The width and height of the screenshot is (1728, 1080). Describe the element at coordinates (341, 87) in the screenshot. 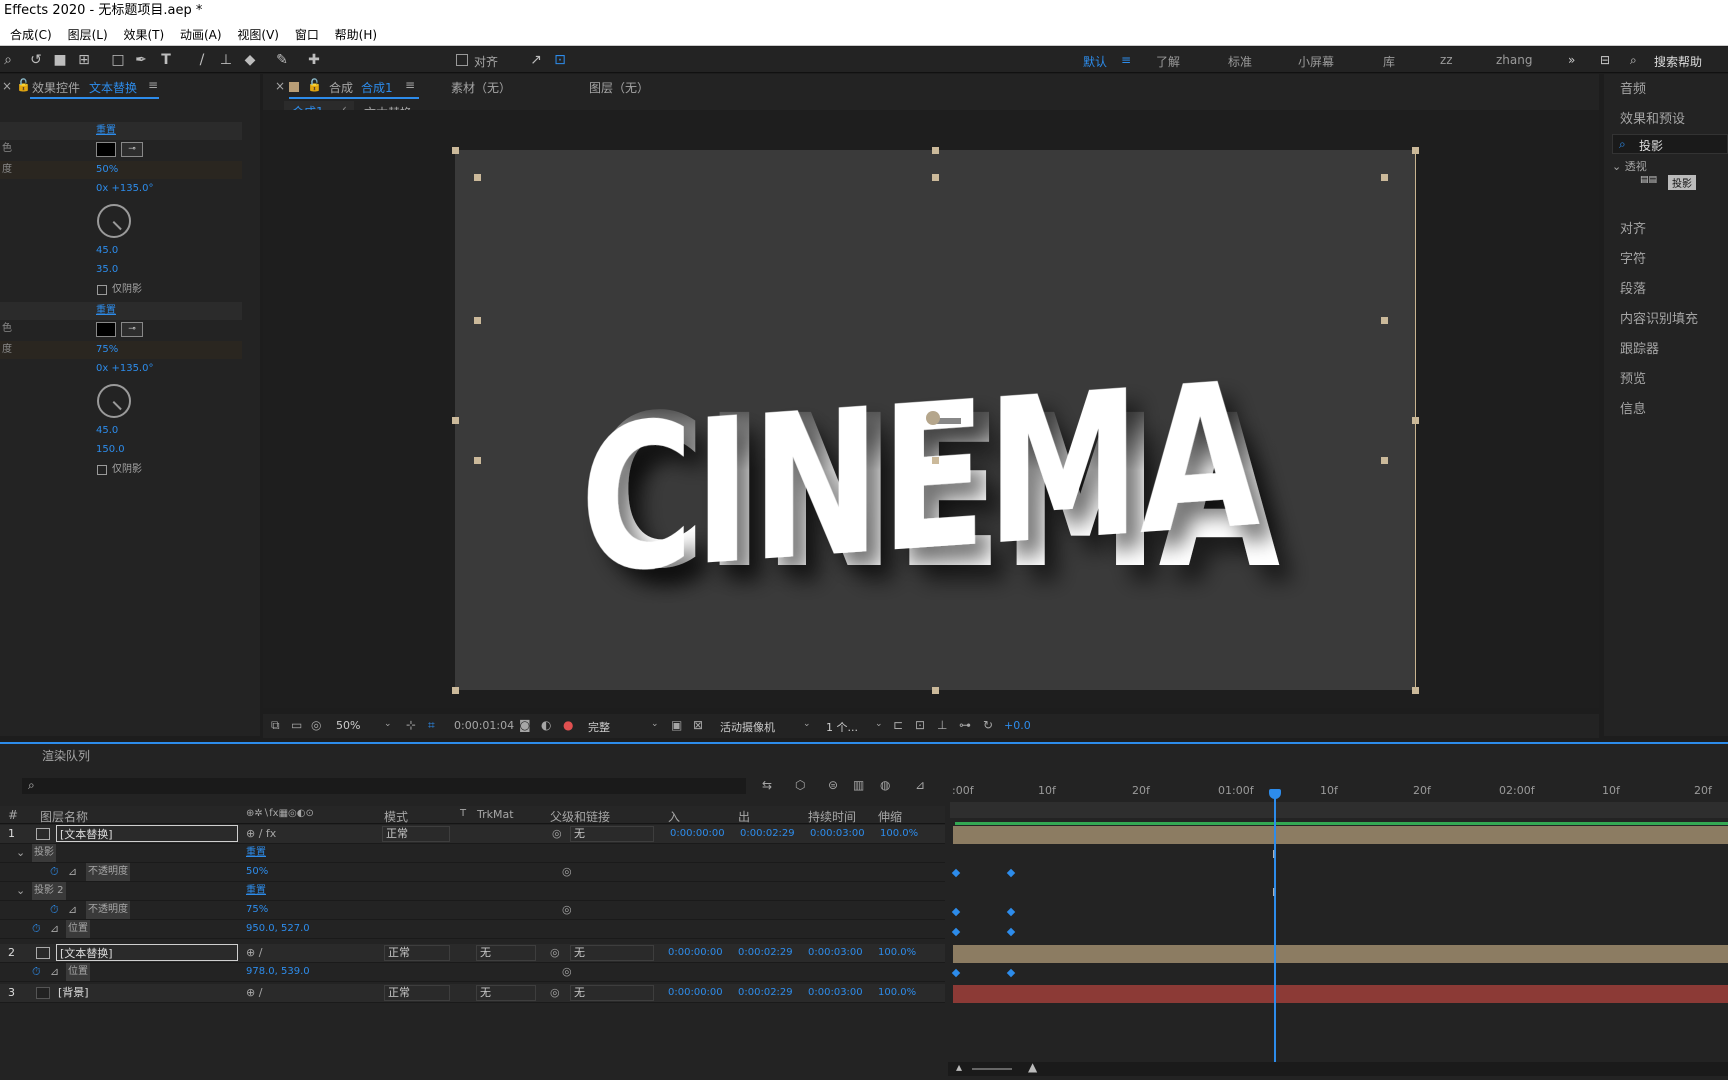

I see `comp-tab-label: 合成` at that location.